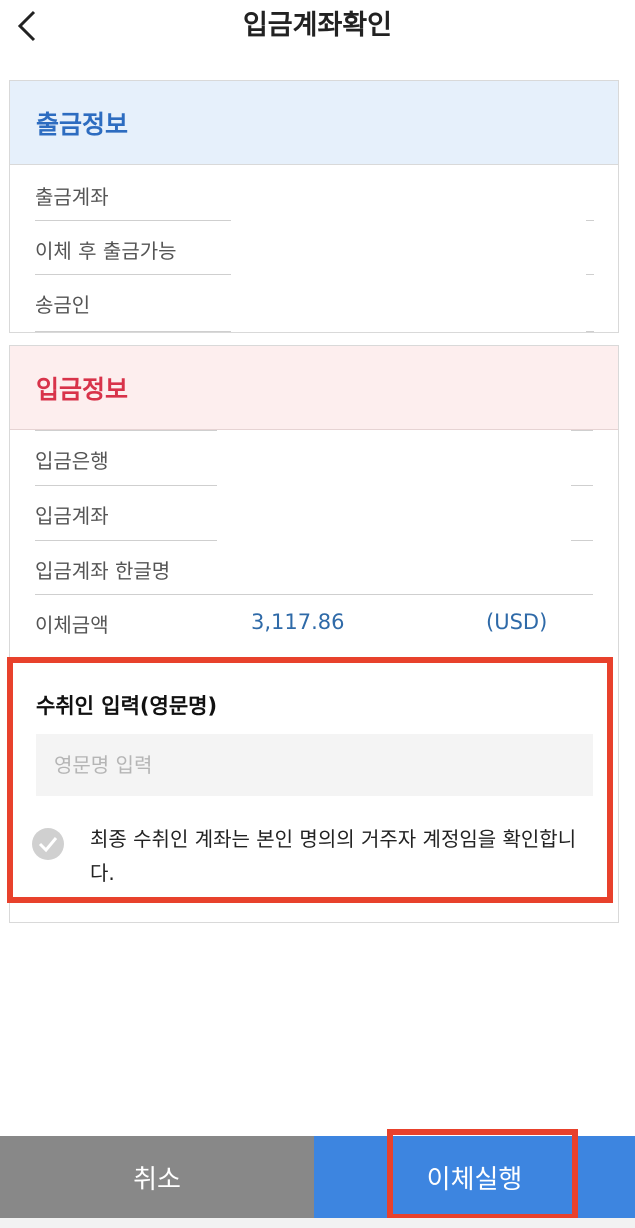 Image resolution: width=635 pixels, height=1228 pixels. What do you see at coordinates (72, 624) in the screenshot?
I see `transfer-amount-label: 이체금액` at bounding box center [72, 624].